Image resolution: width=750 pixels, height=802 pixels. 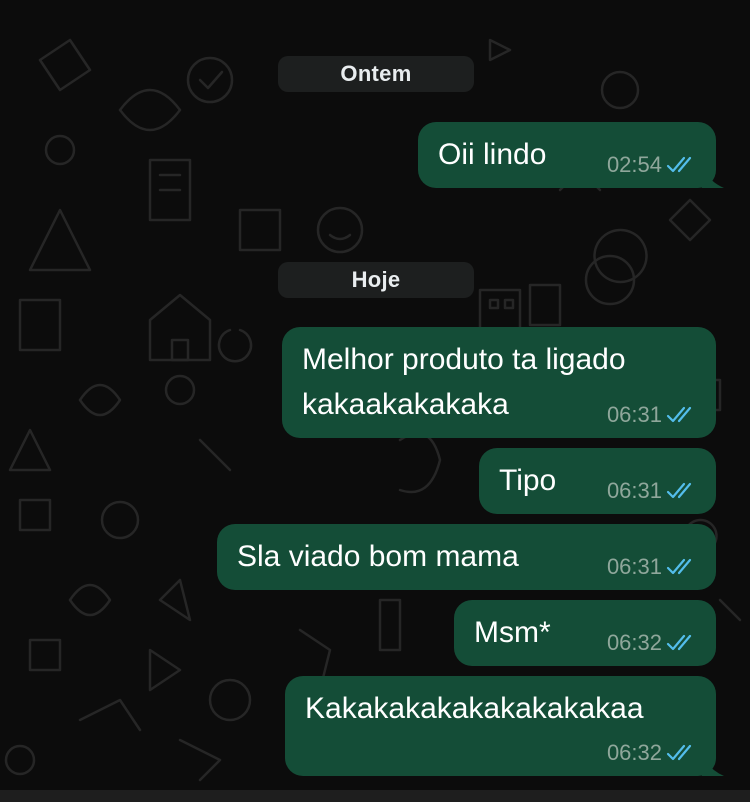 I want to click on date-label: Ontem, so click(x=376, y=73).